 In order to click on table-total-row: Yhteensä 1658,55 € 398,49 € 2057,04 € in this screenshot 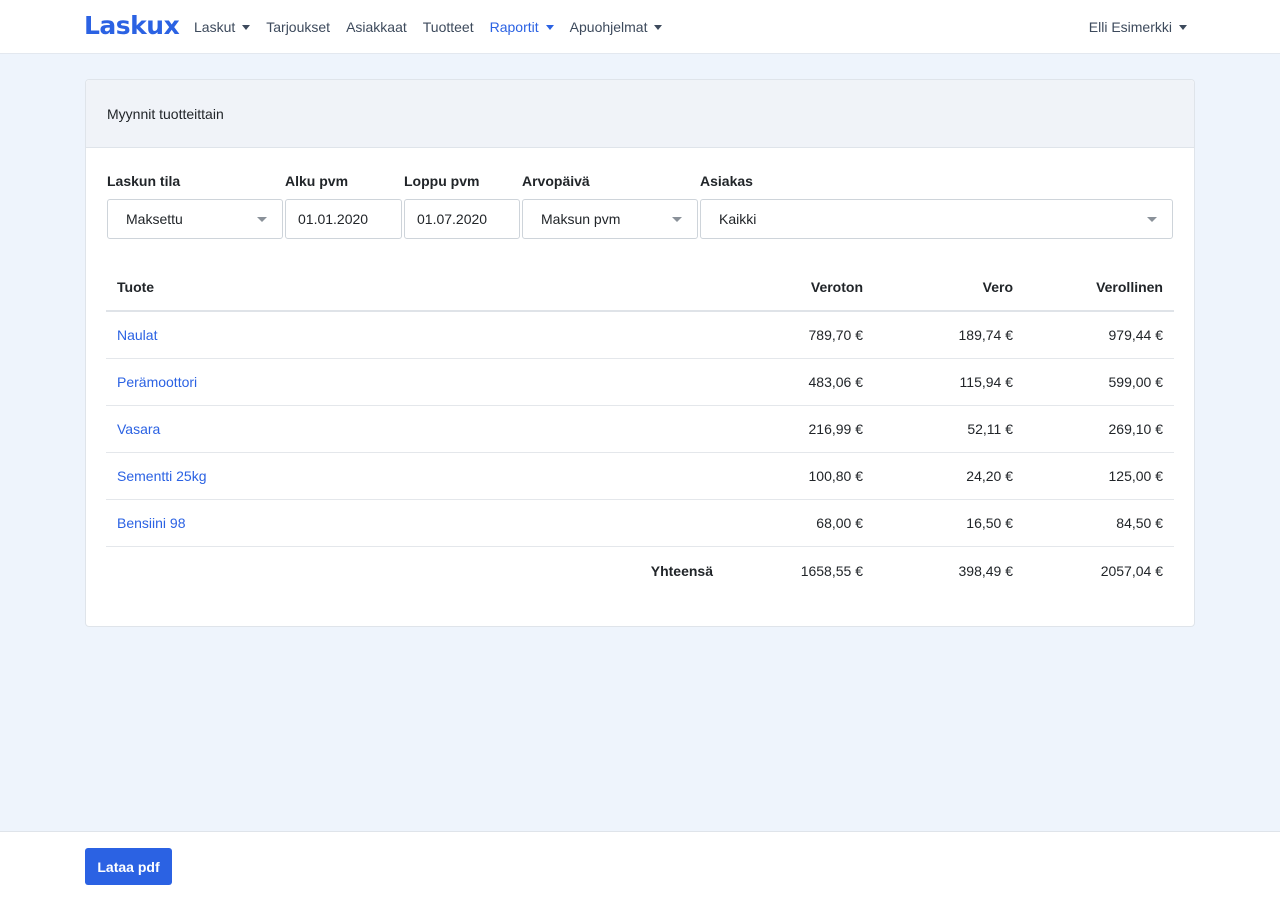, I will do `click(640, 570)`.